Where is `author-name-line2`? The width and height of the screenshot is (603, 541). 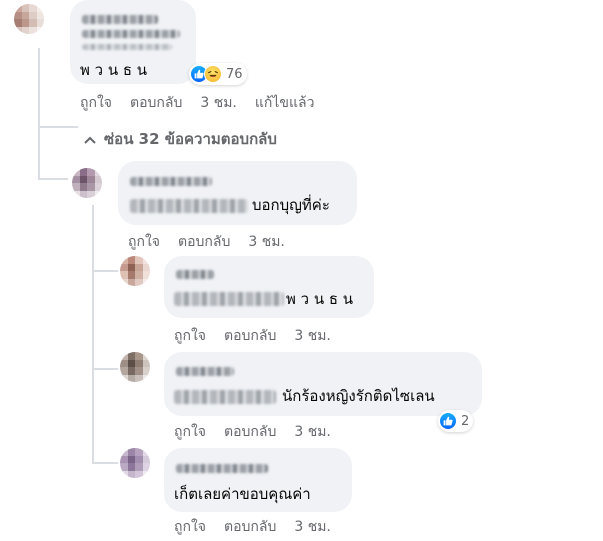 author-name-line2 is located at coordinates (131, 34).